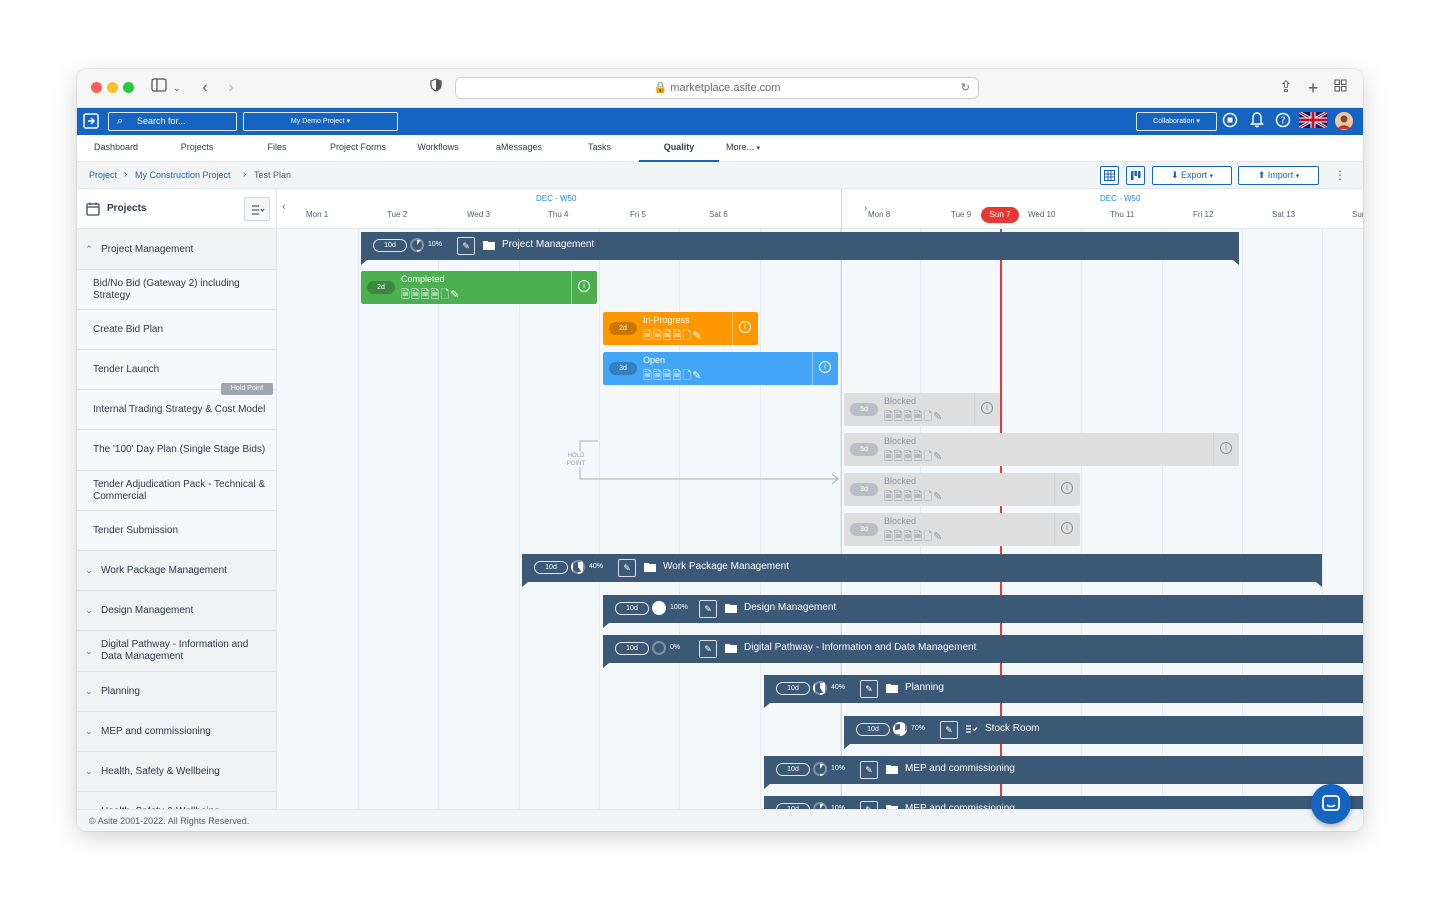 This screenshot has height=900, width=1440. Describe the element at coordinates (1313, 88) in the screenshot. I see `new-tab-icon: +` at that location.